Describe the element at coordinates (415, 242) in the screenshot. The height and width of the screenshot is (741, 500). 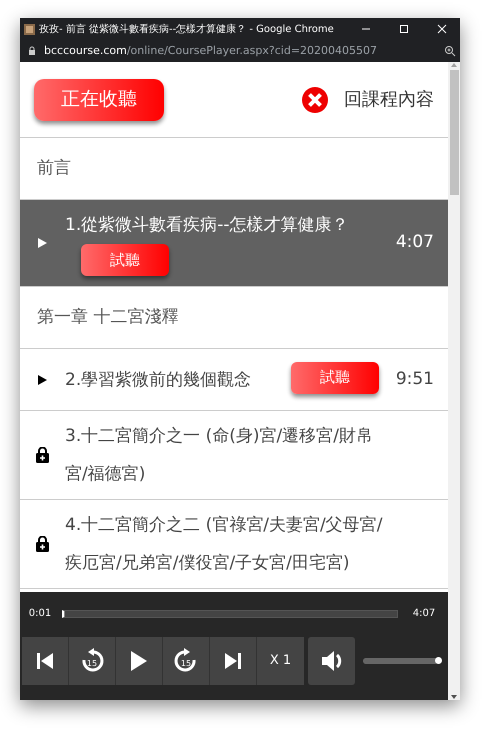
I see `lesson-duration: 4:07` at that location.